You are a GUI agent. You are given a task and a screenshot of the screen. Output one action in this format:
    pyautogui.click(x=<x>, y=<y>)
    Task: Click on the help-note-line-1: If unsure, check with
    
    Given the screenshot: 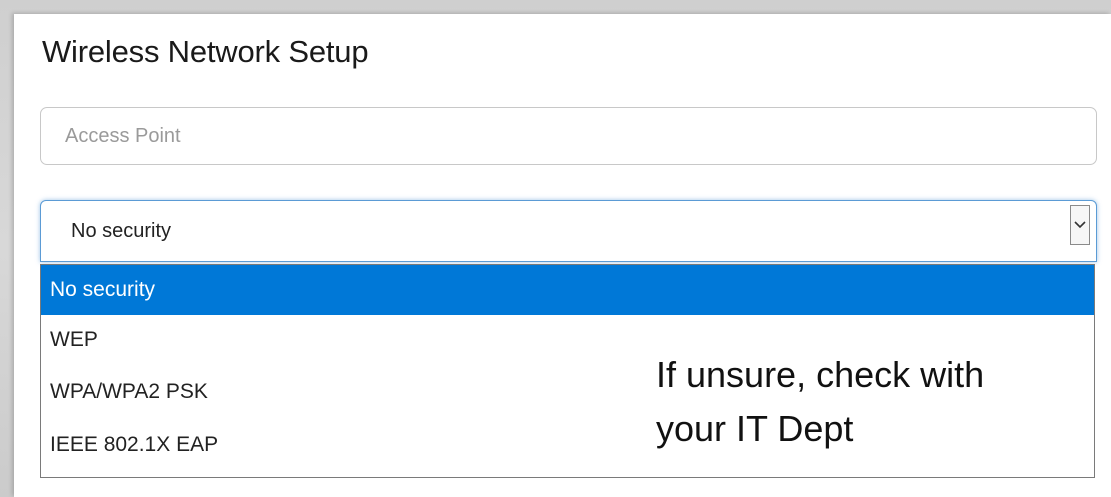 What is the action you would take?
    pyautogui.click(x=820, y=374)
    